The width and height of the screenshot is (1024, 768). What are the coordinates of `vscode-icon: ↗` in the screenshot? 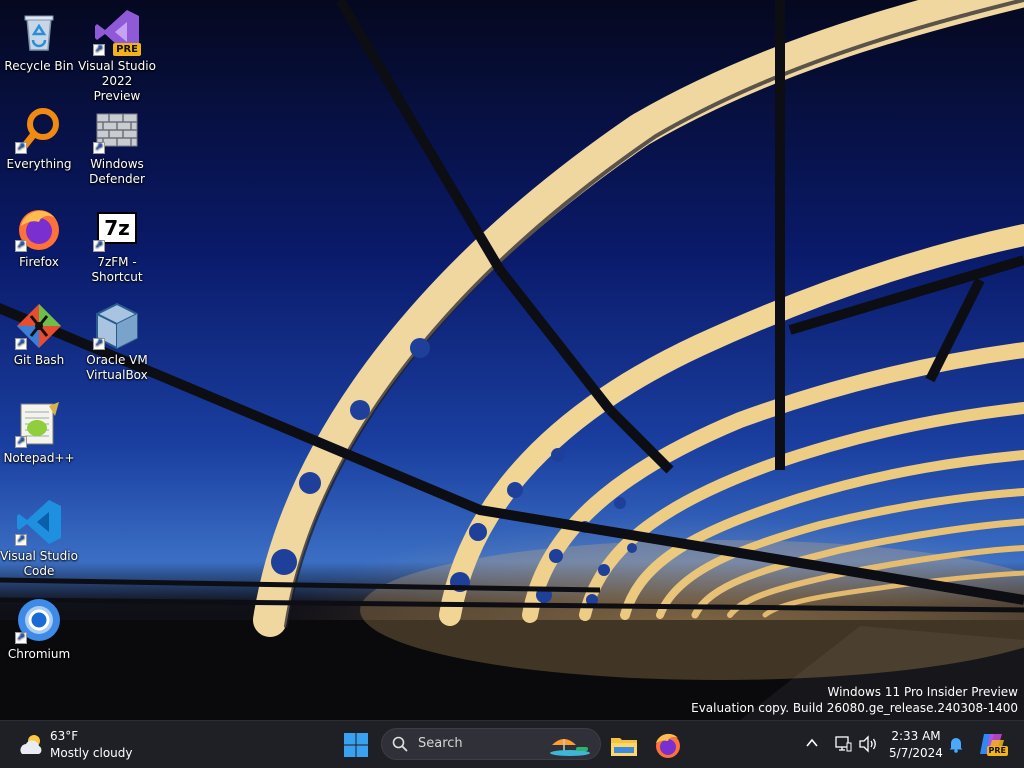 It's located at (39, 522).